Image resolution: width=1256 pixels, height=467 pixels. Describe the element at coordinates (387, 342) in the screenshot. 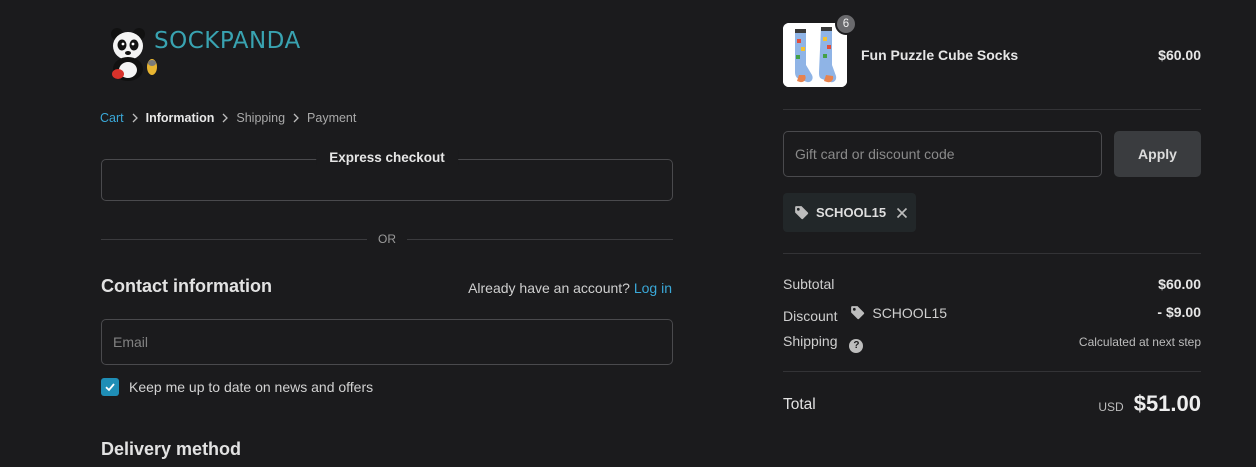

I see `email-field` at that location.